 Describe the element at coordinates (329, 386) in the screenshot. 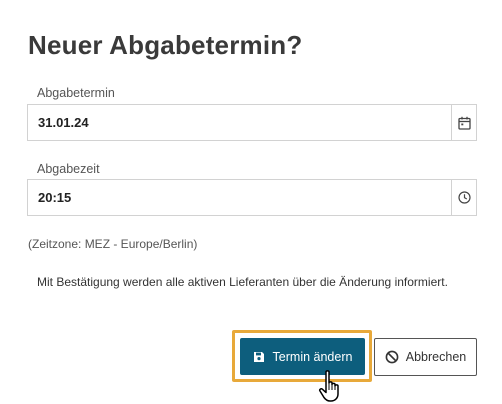

I see `hand-cursor-icon` at that location.